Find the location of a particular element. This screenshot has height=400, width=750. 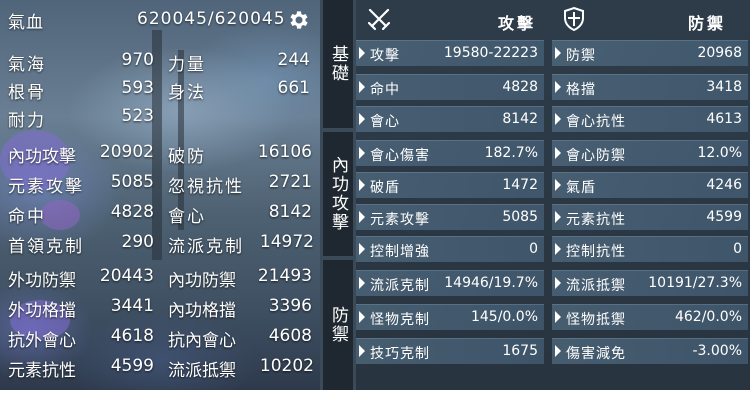

stat-label: 會心 is located at coordinates (187, 217).